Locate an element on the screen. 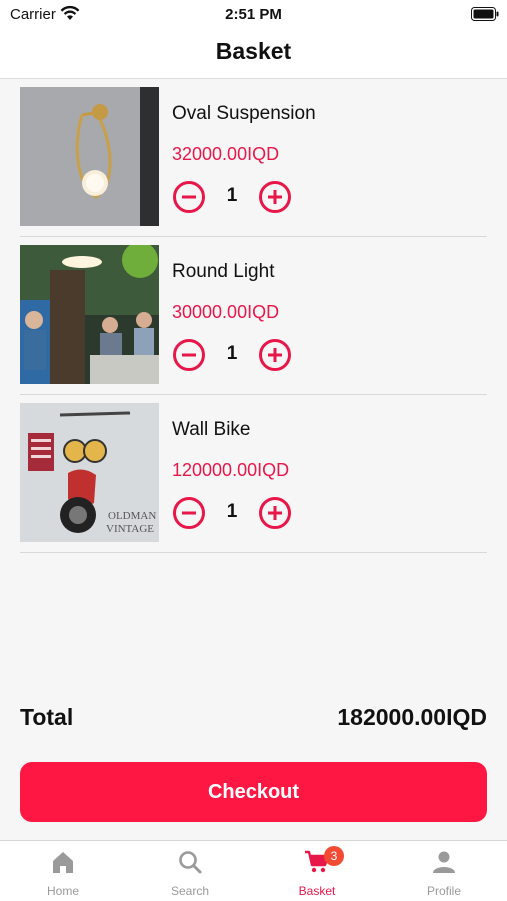 The height and width of the screenshot is (901, 507). home-icon is located at coordinates (63, 862).